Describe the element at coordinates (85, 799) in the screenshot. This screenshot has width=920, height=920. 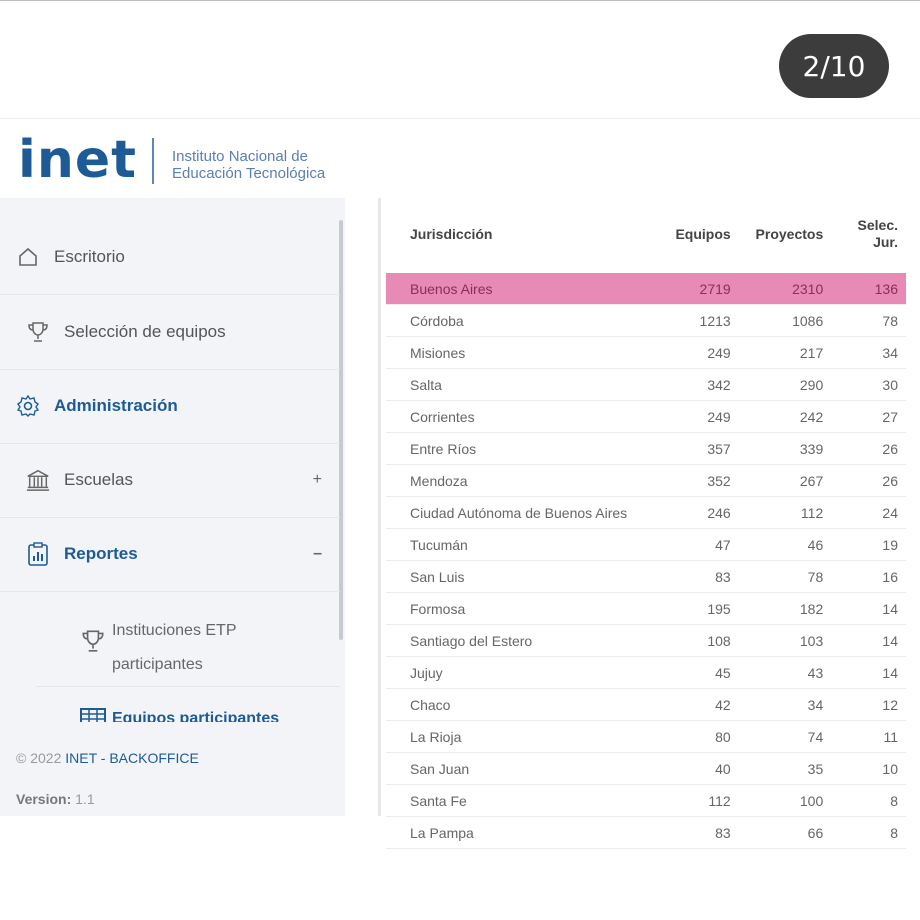
I see `version-number: 1.1` at that location.